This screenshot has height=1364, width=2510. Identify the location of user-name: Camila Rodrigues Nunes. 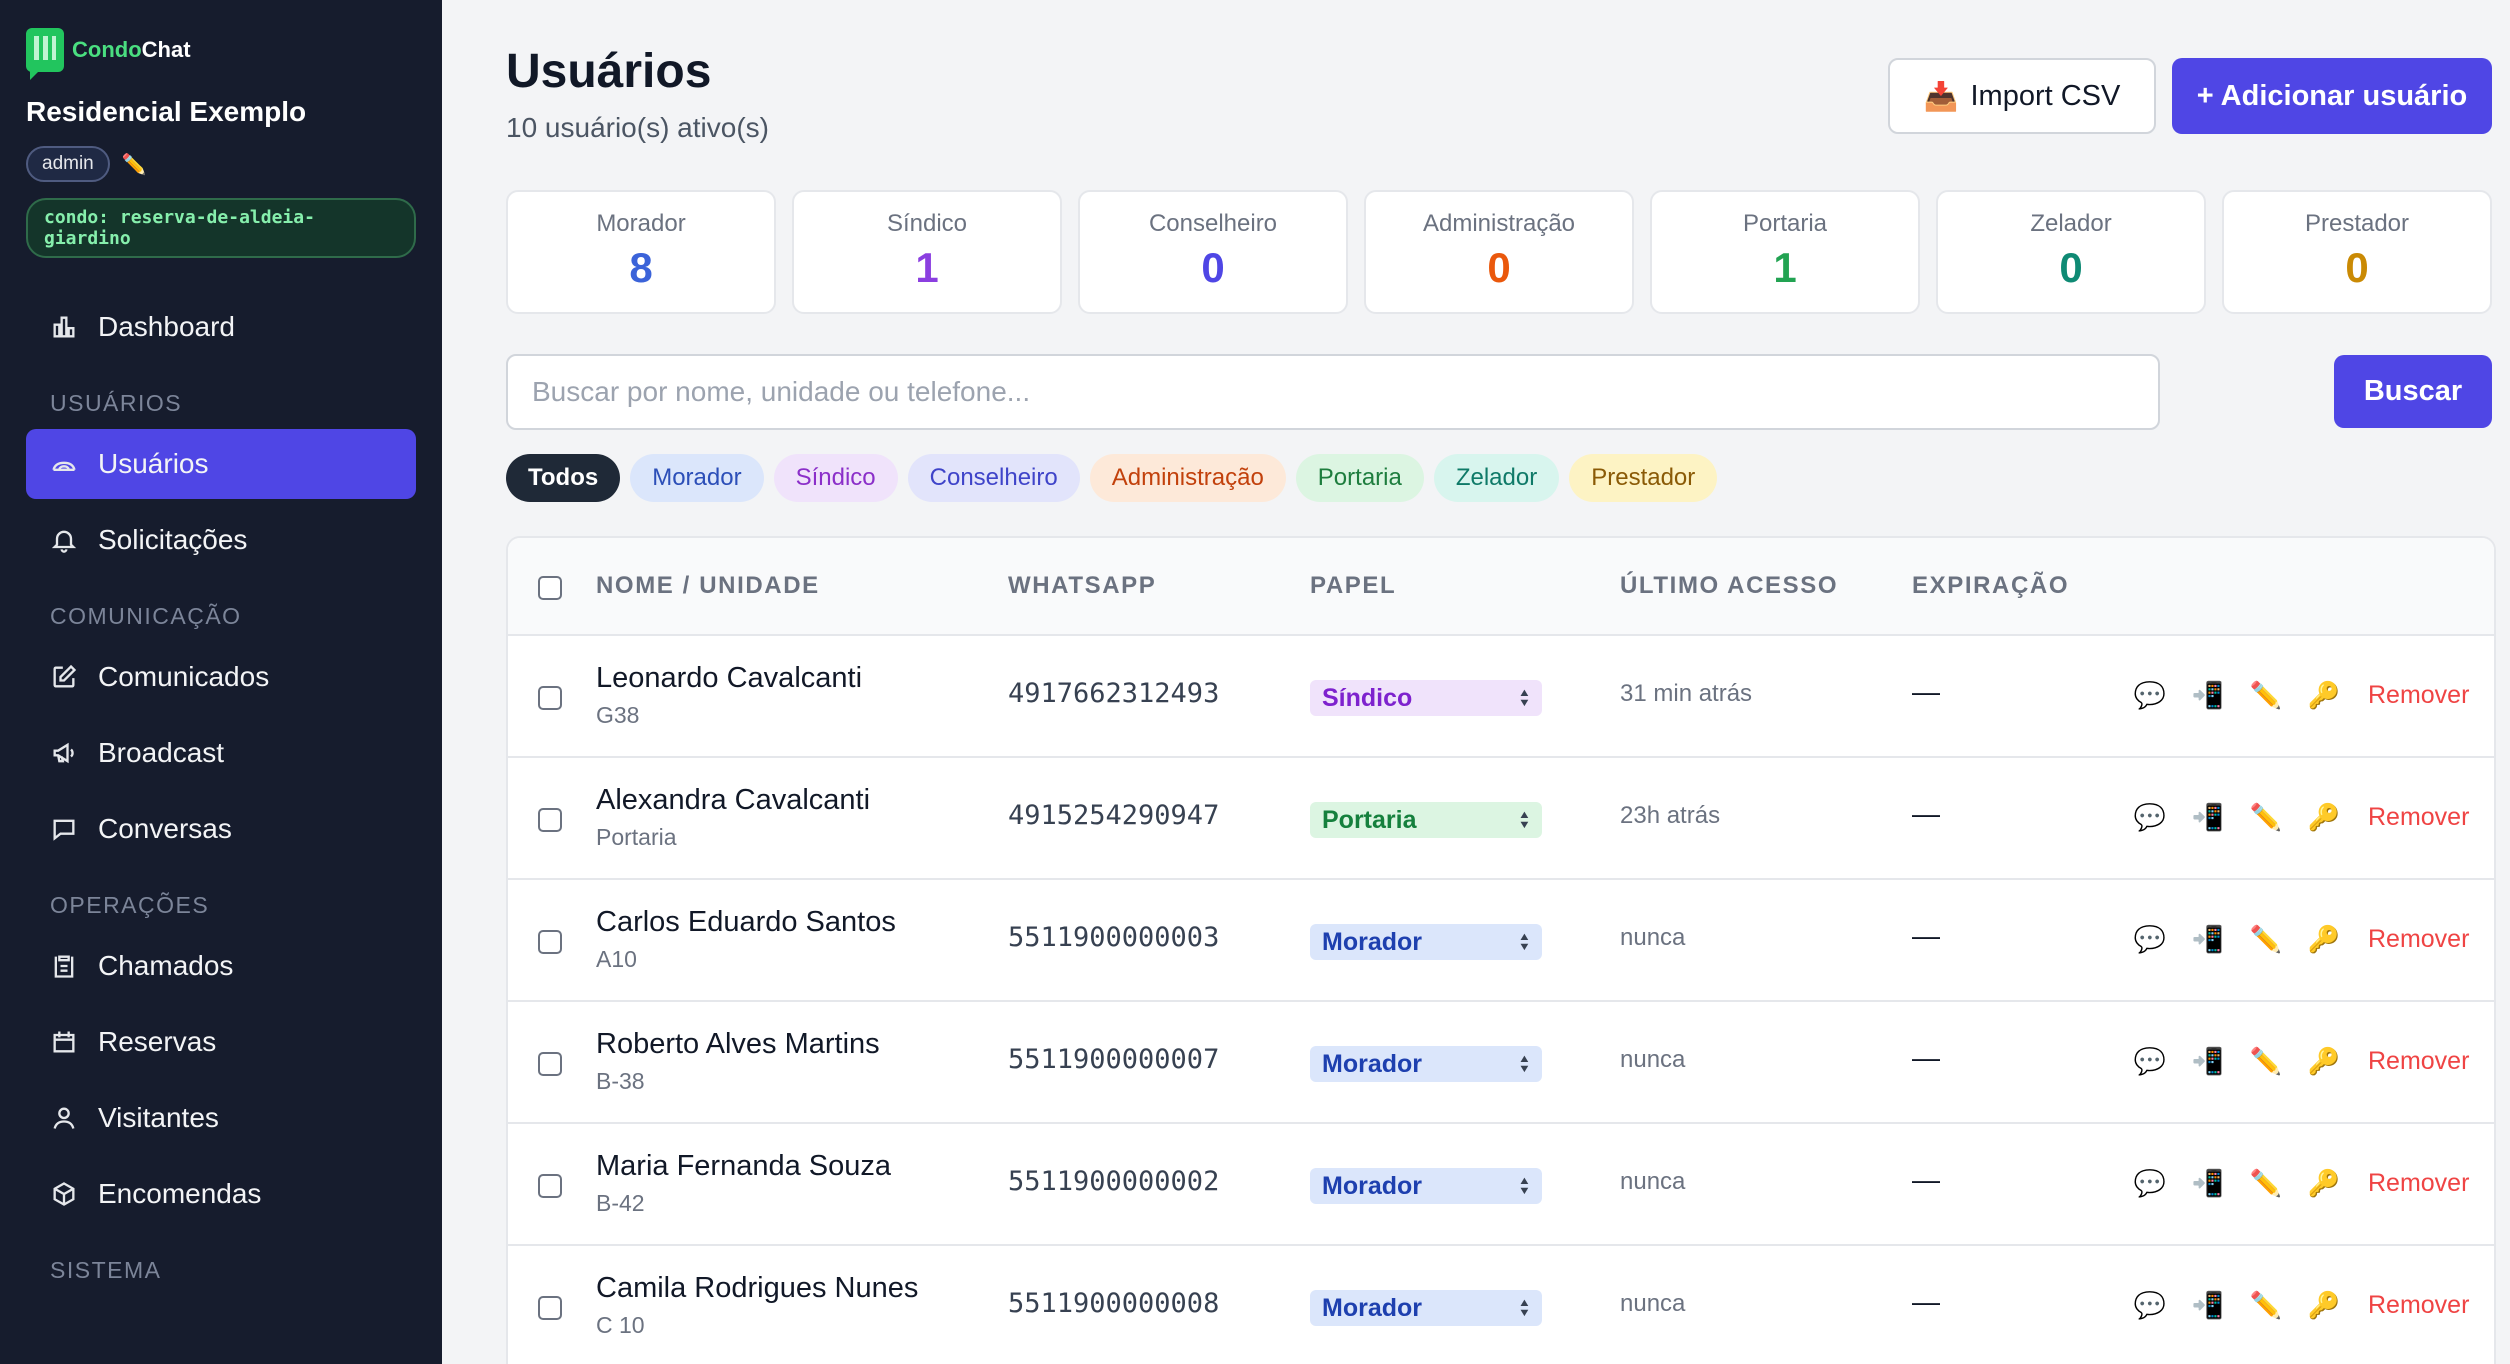
(757, 1288).